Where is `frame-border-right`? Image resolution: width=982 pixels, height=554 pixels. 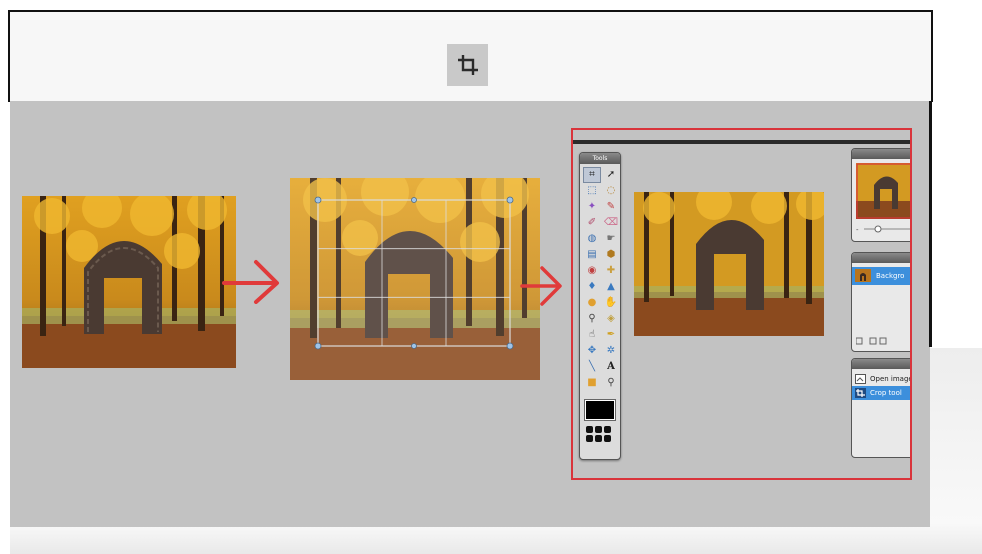 frame-border-right is located at coordinates (930, 224).